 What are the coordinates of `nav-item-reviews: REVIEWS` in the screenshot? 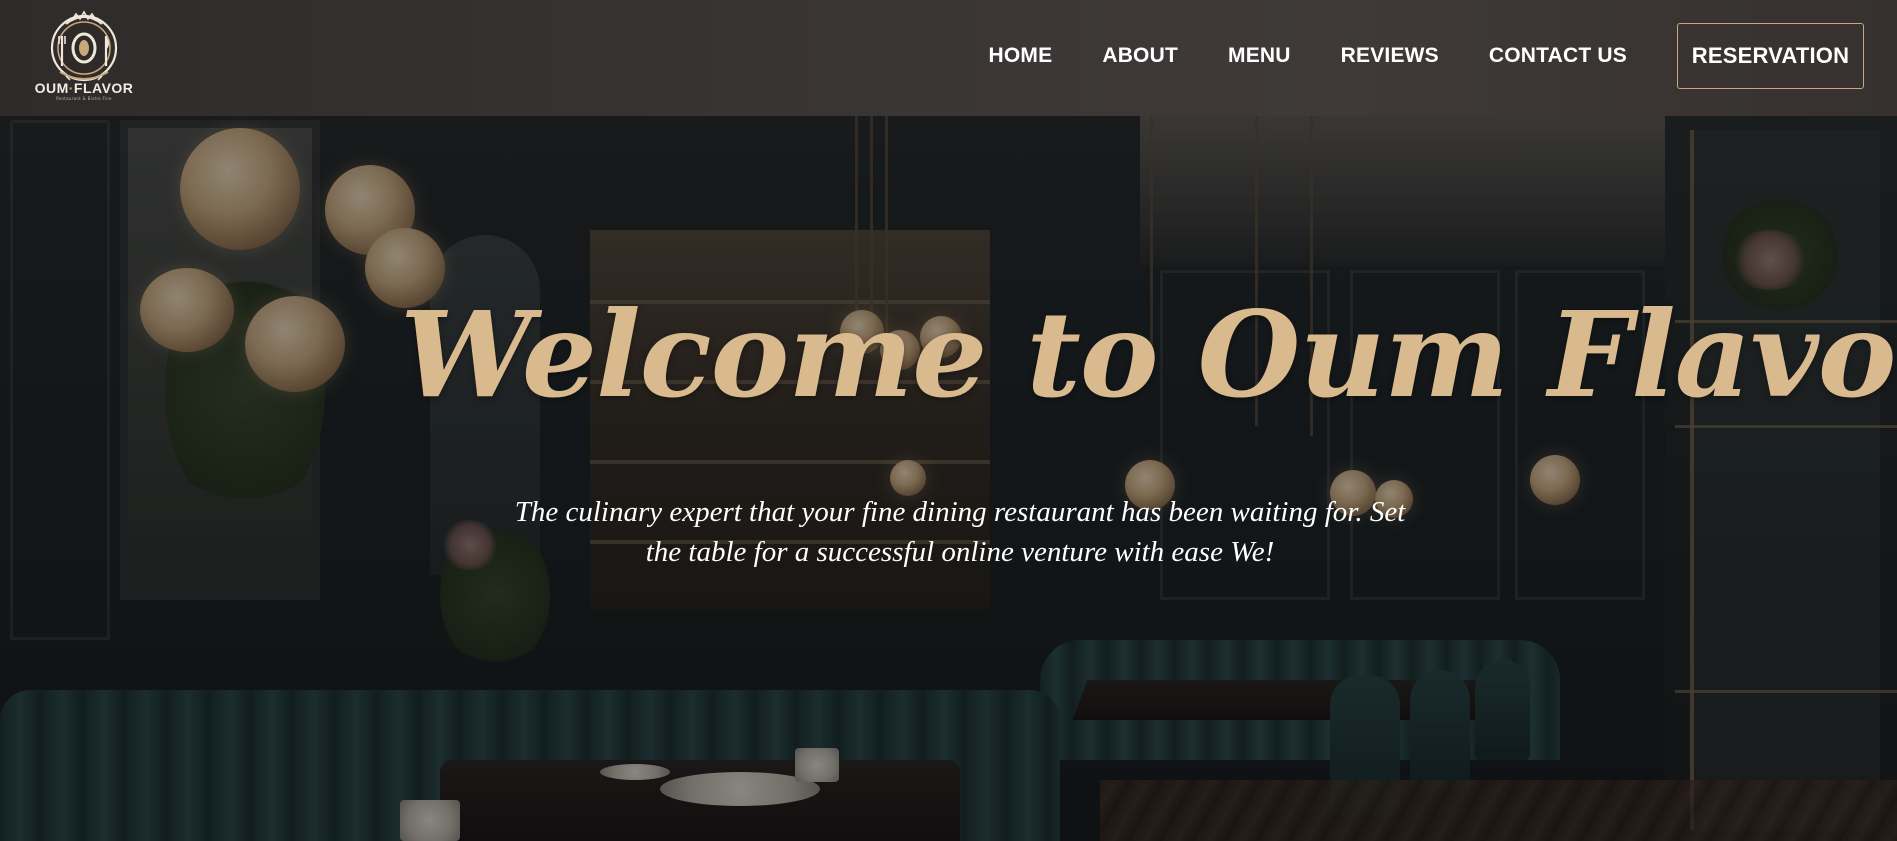 It's located at (1390, 56).